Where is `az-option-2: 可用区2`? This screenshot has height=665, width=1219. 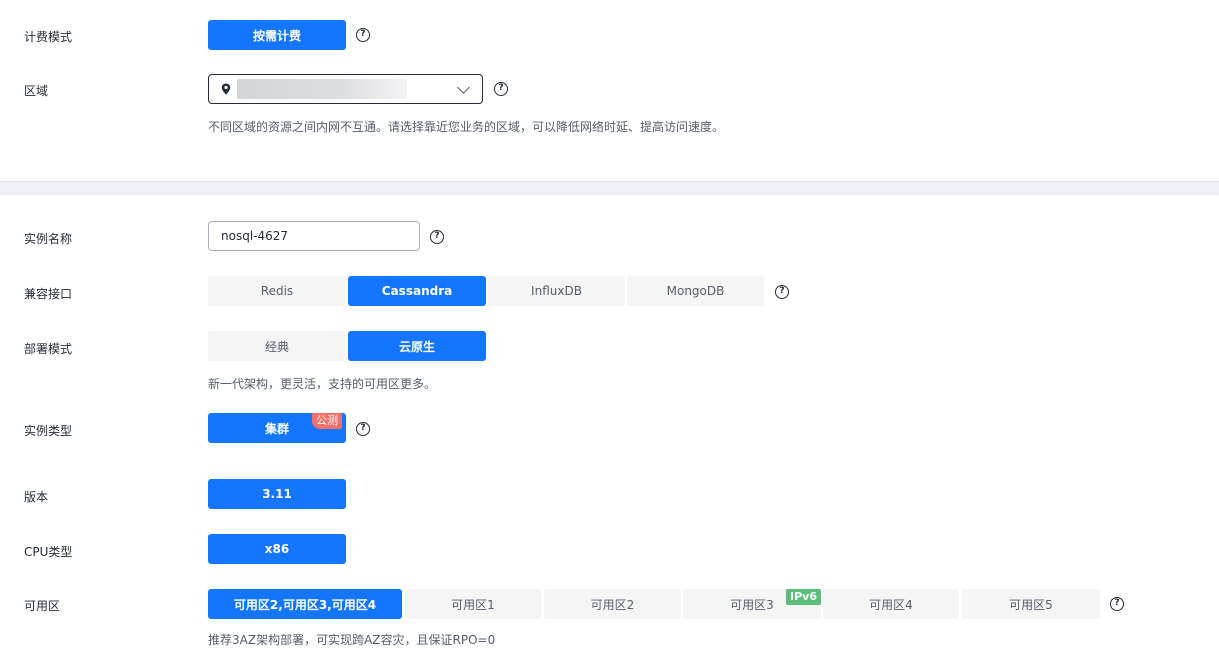 az-option-2: 可用区2 is located at coordinates (612, 604).